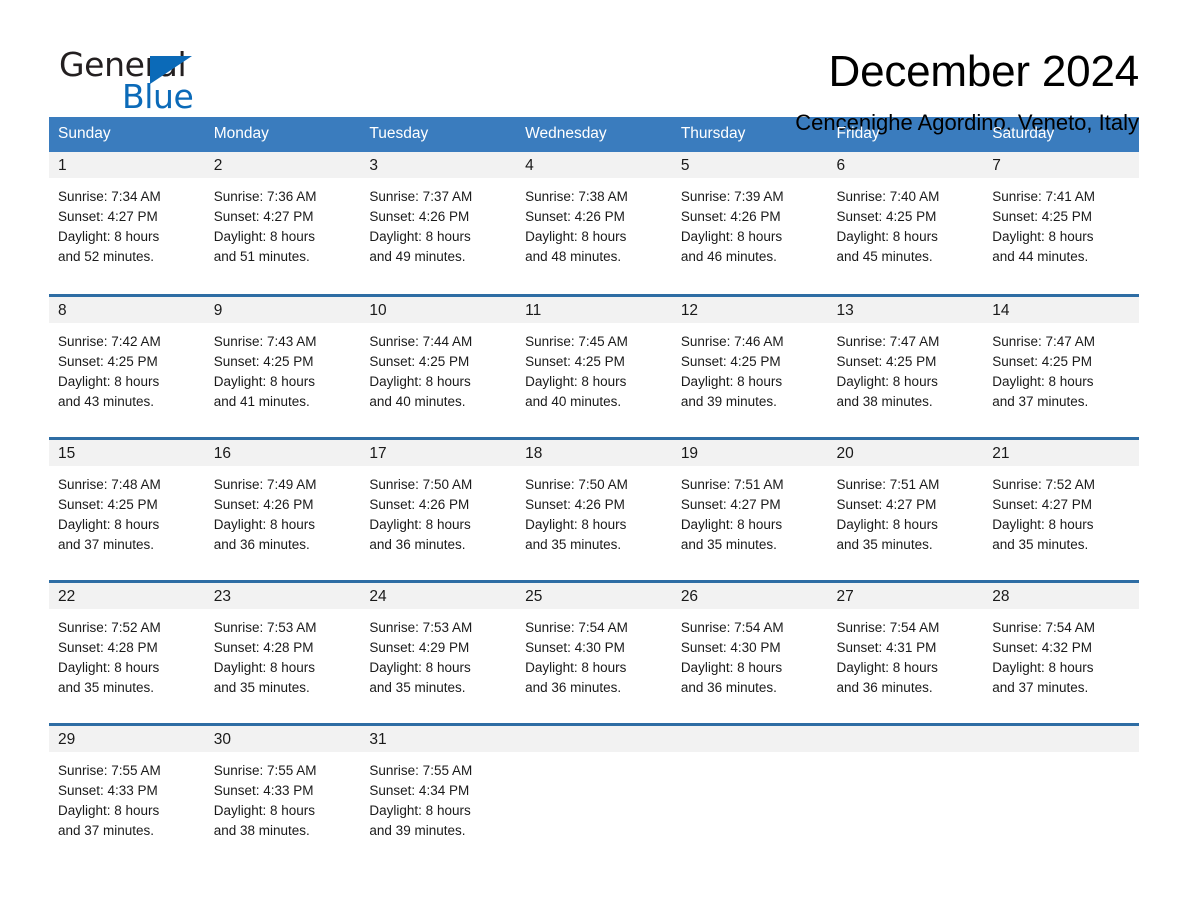 Image resolution: width=1188 pixels, height=918 pixels. I want to click on day-number: 27, so click(905, 595).